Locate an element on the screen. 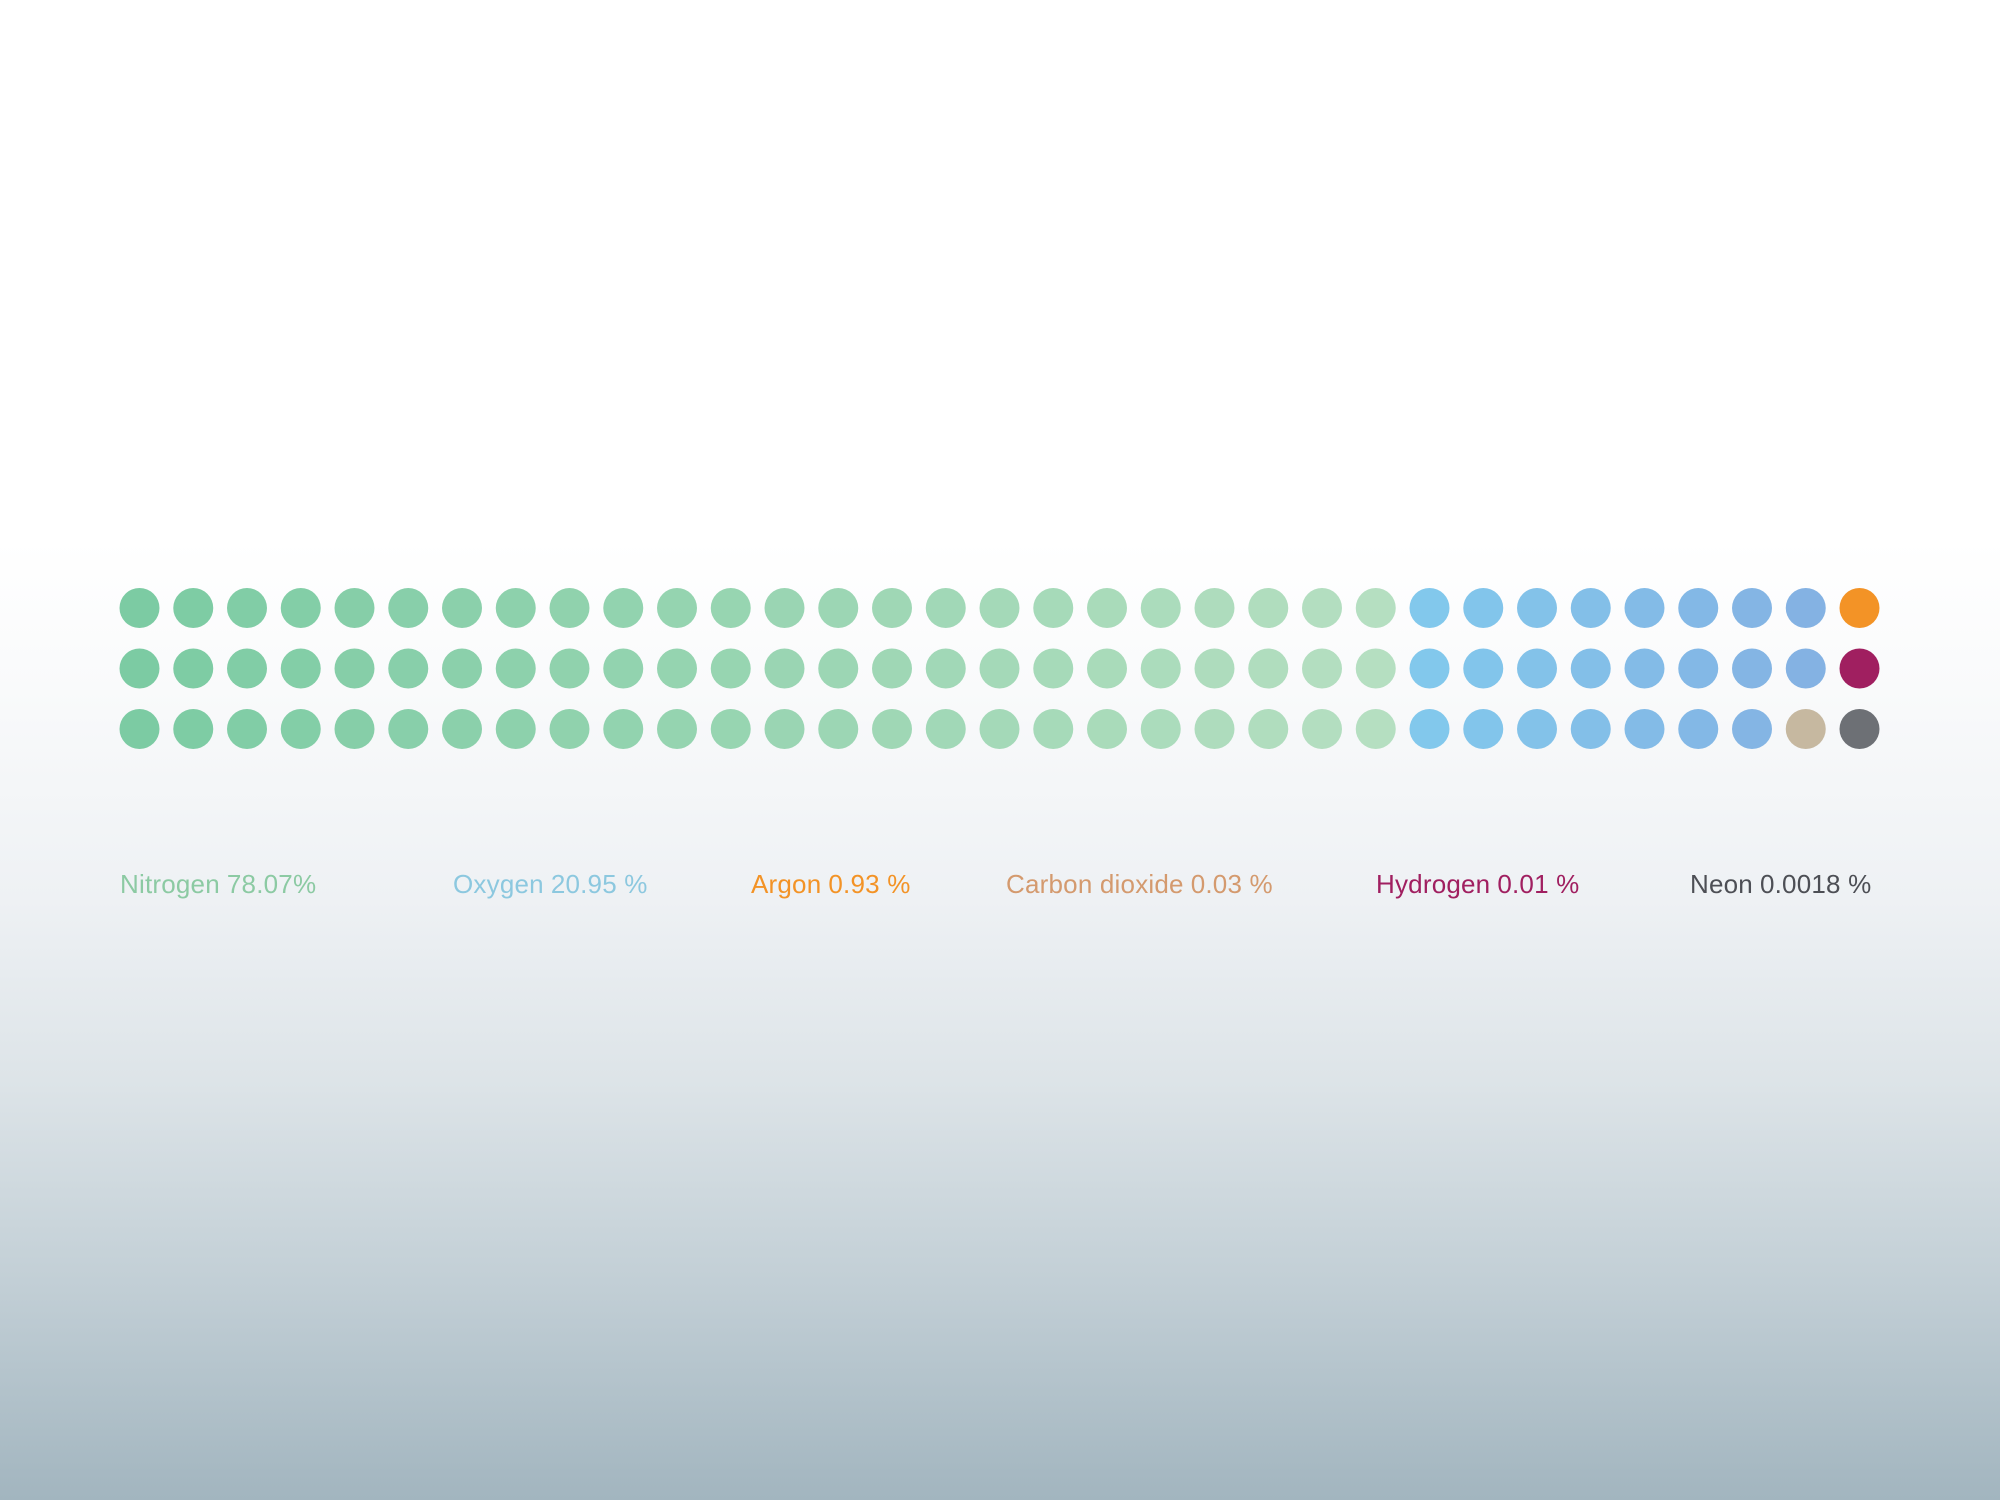  dot-neon is located at coordinates (1859, 729).